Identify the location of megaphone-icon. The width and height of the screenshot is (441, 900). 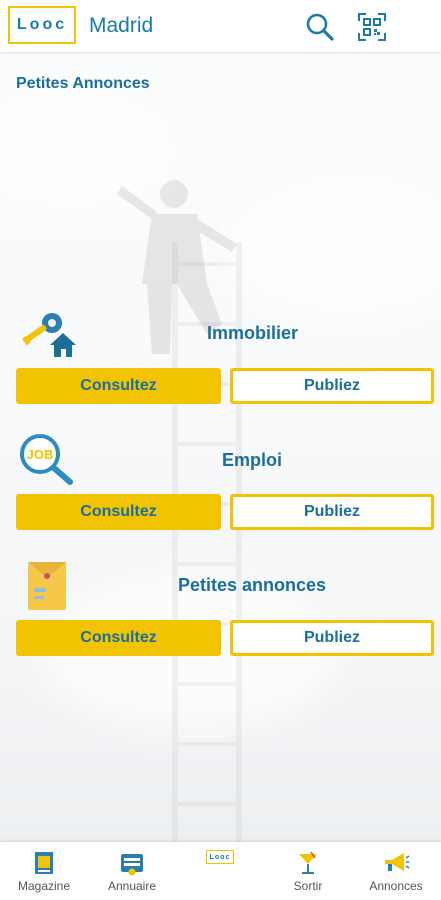
(397, 862).